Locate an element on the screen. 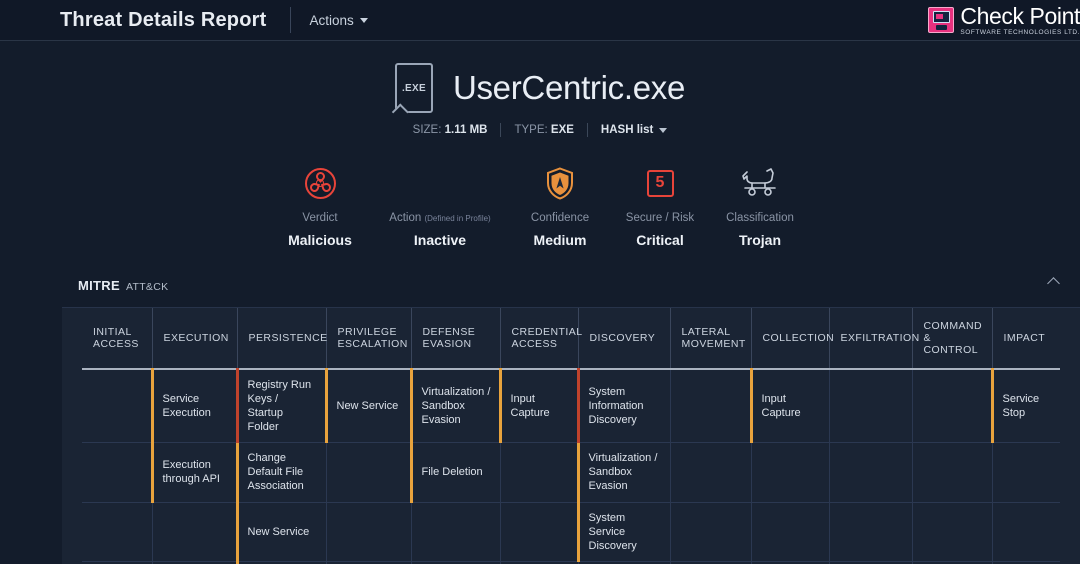 Image resolution: width=1080 pixels, height=564 pixels. risk-icon-wrap: 5 is located at coordinates (660, 183).